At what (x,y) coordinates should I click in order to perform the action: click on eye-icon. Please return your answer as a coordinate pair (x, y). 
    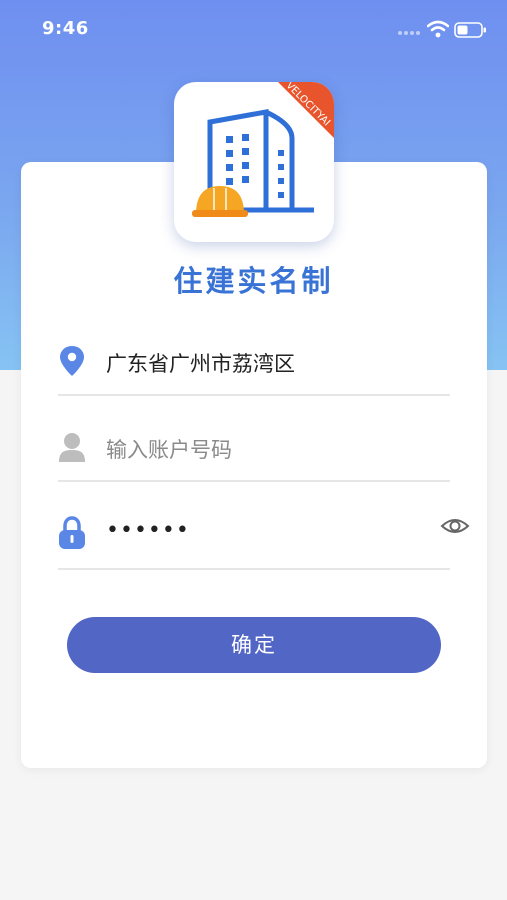
    Looking at the image, I should click on (455, 526).